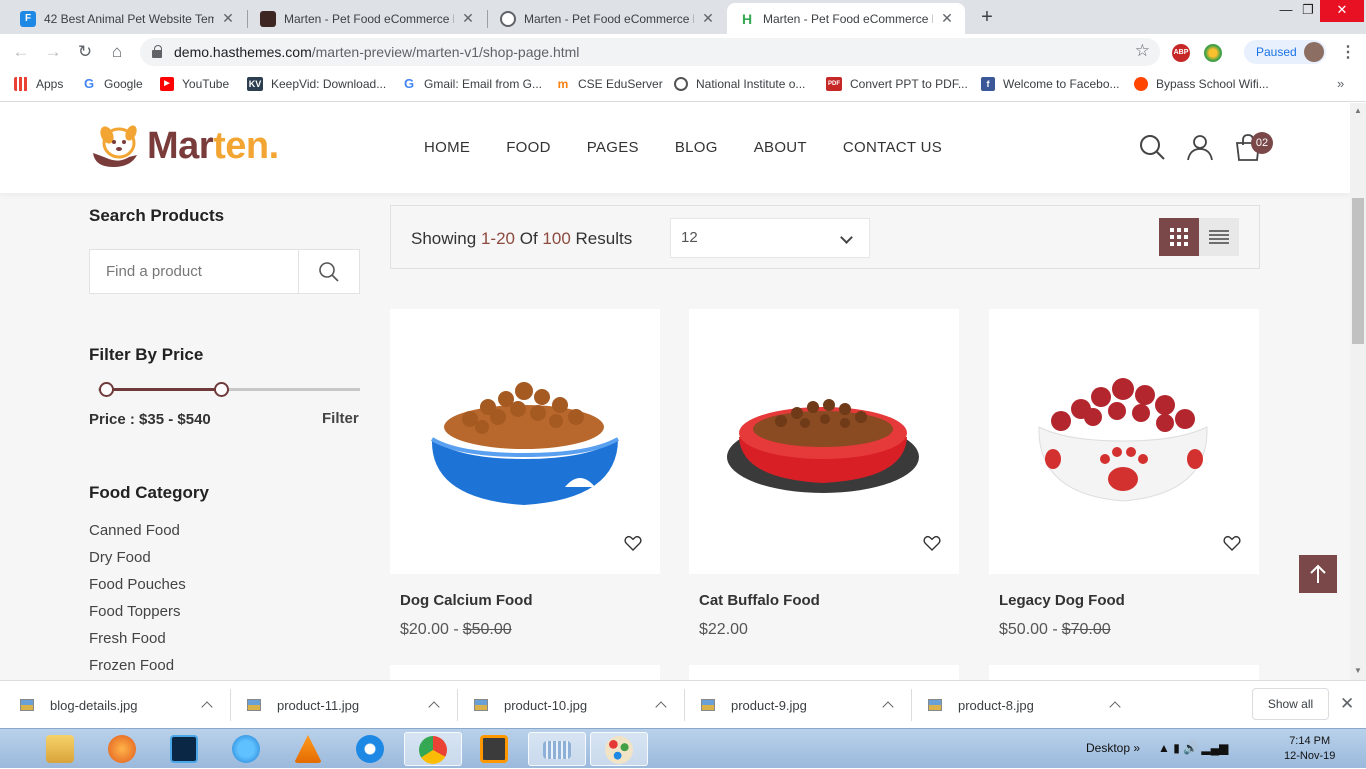 The width and height of the screenshot is (1366, 769). I want to click on product-card: Legacy Dog Food $50.00 - $70.00, so click(1124, 474).